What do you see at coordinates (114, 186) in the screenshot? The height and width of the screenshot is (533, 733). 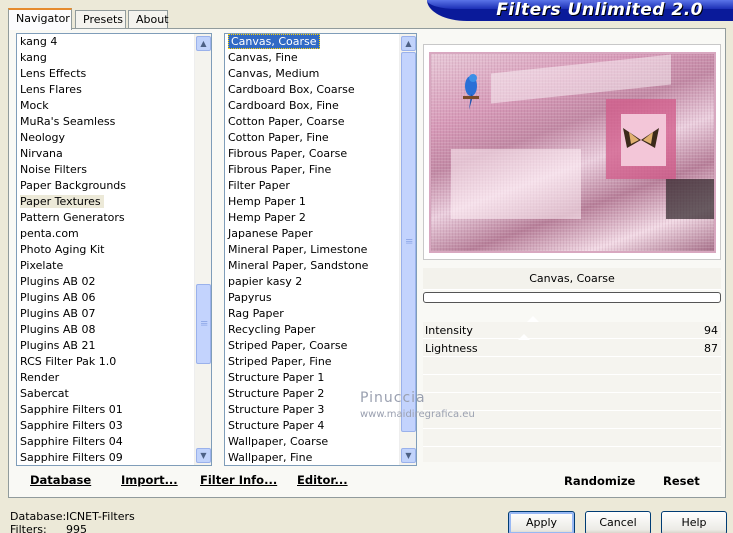 I see `list-item: Paper Backgrounds` at bounding box center [114, 186].